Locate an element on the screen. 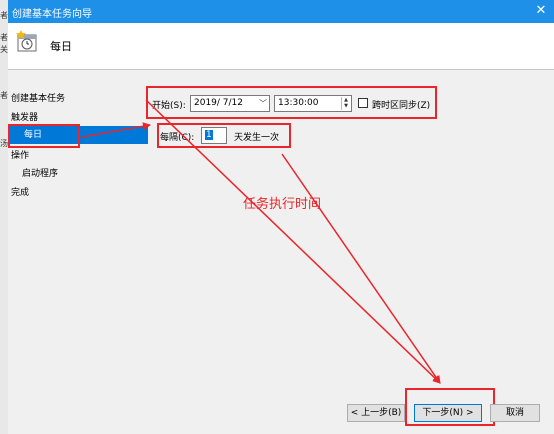  scheduled-task-icon is located at coordinates (26, 41).